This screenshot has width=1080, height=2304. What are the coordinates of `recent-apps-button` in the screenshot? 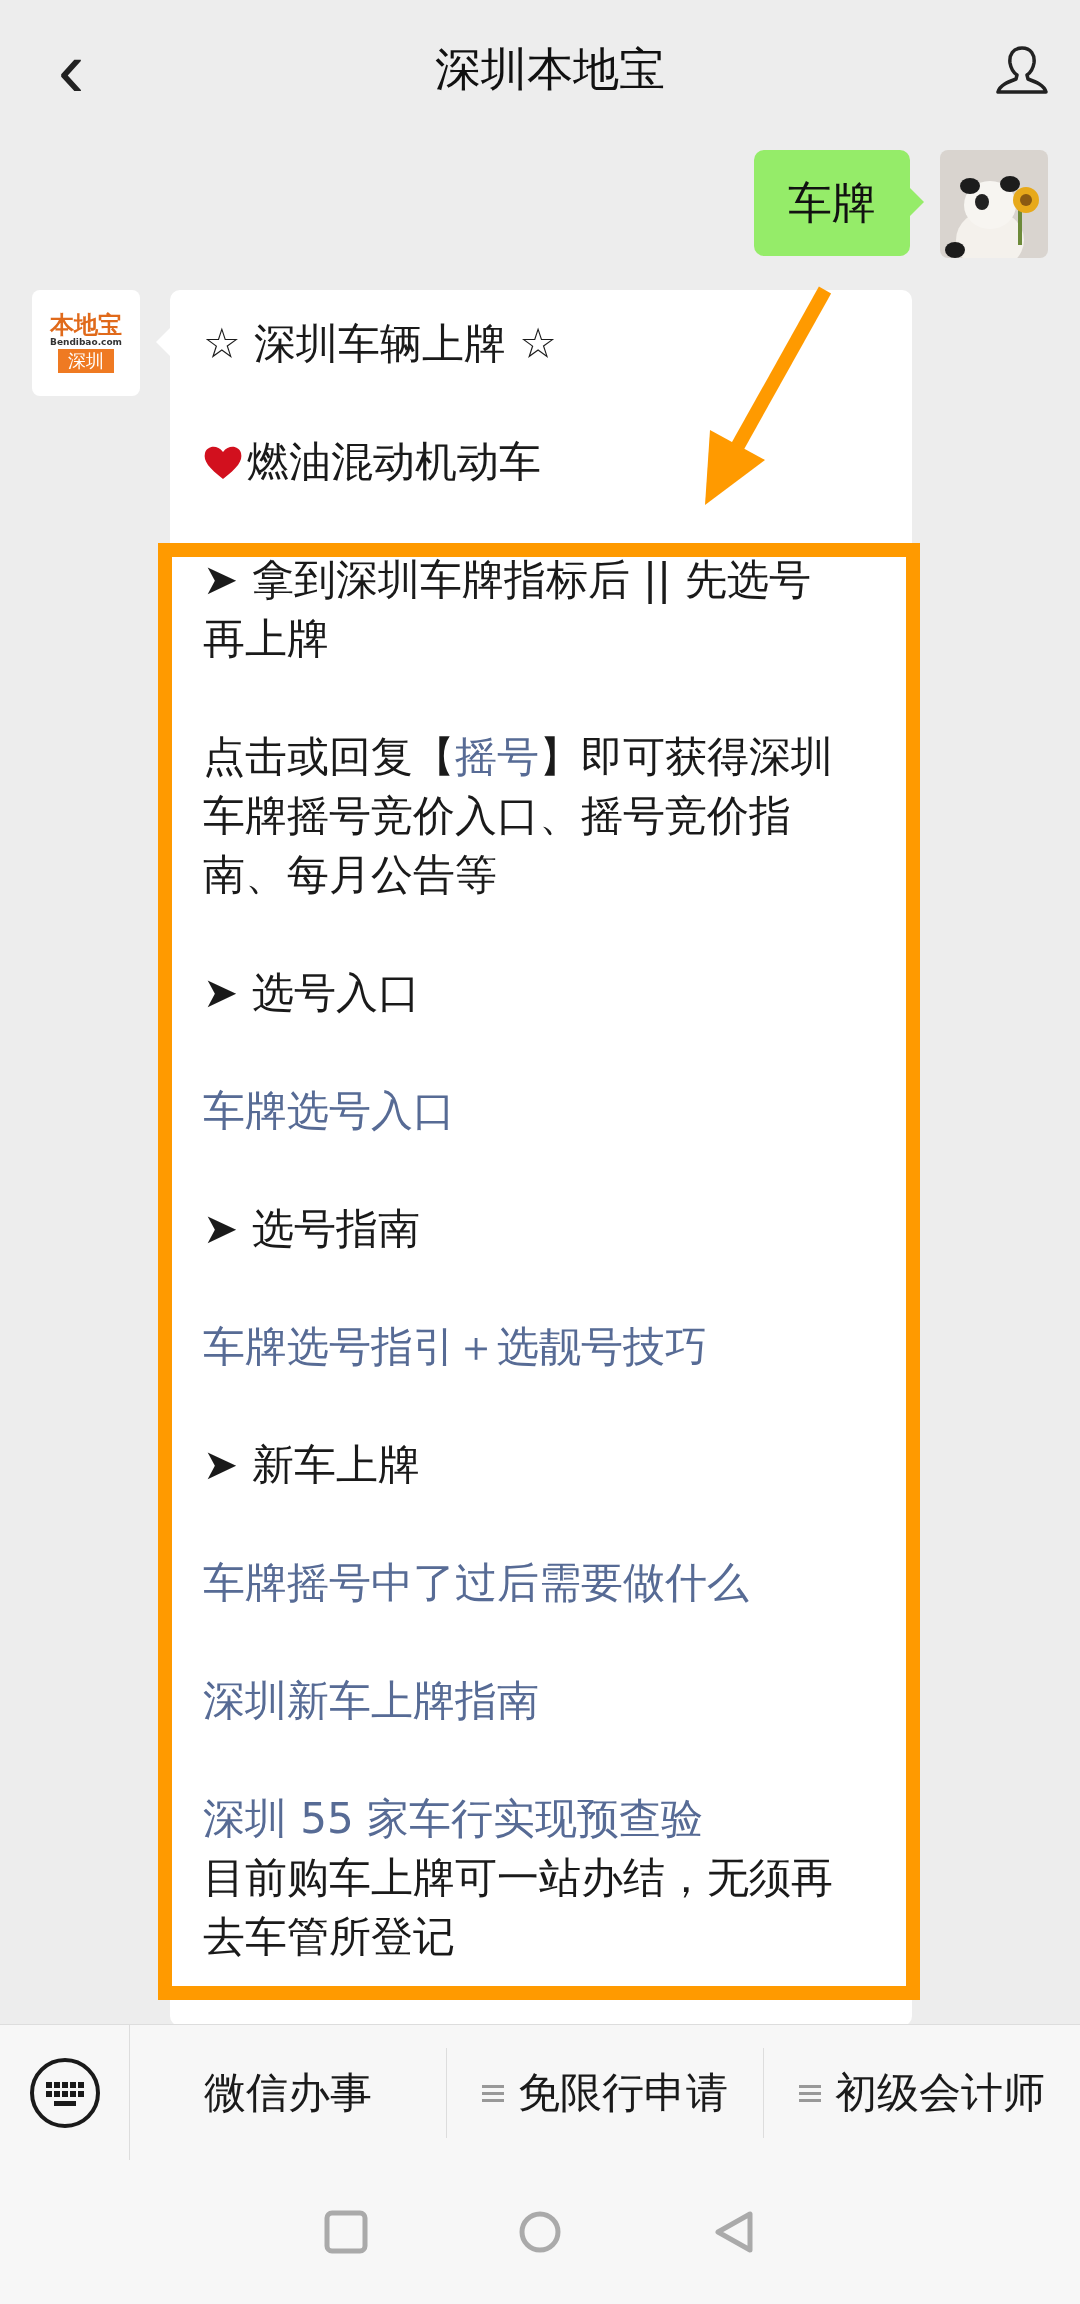 It's located at (346, 2232).